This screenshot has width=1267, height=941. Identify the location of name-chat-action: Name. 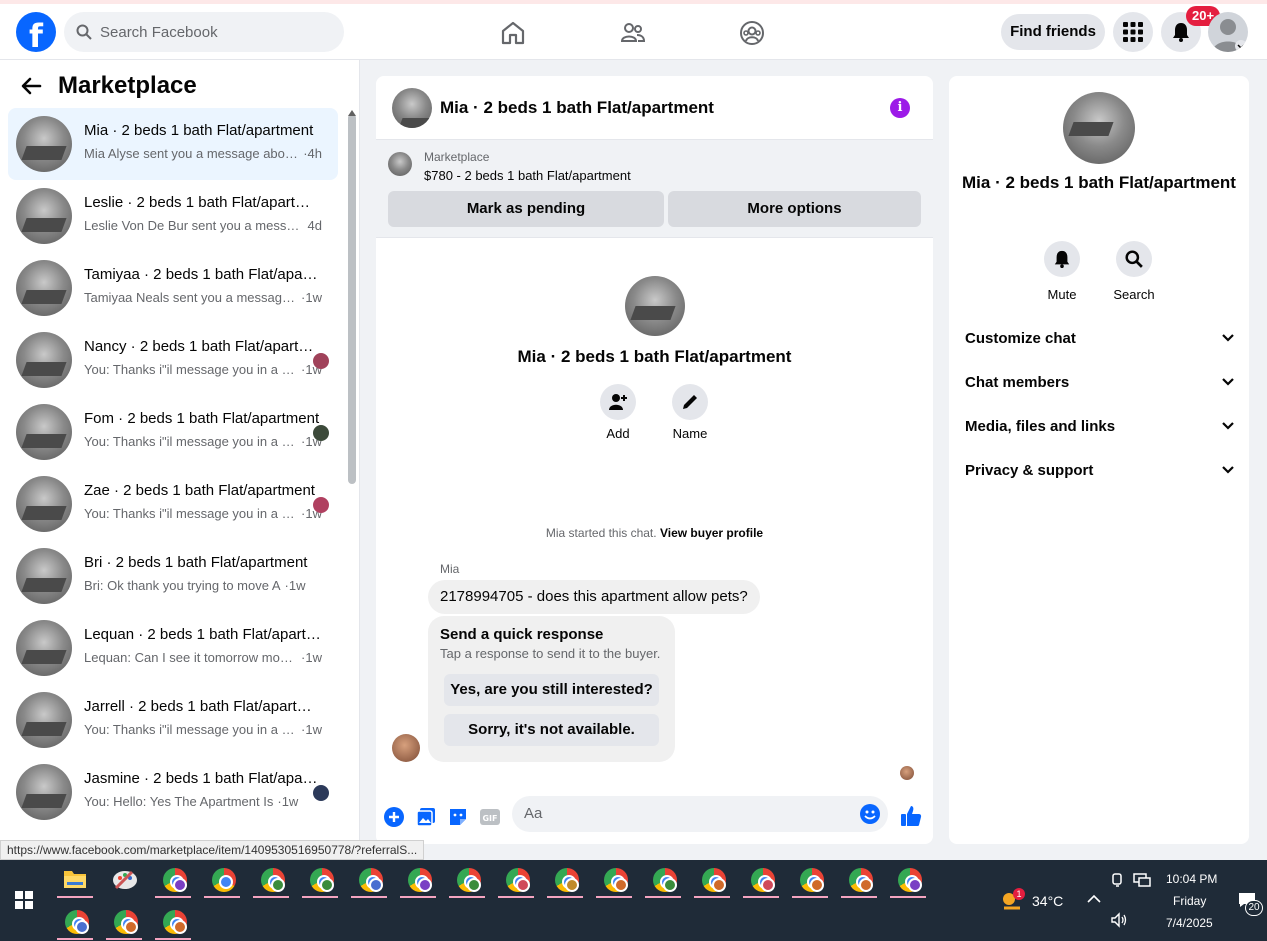
(690, 412).